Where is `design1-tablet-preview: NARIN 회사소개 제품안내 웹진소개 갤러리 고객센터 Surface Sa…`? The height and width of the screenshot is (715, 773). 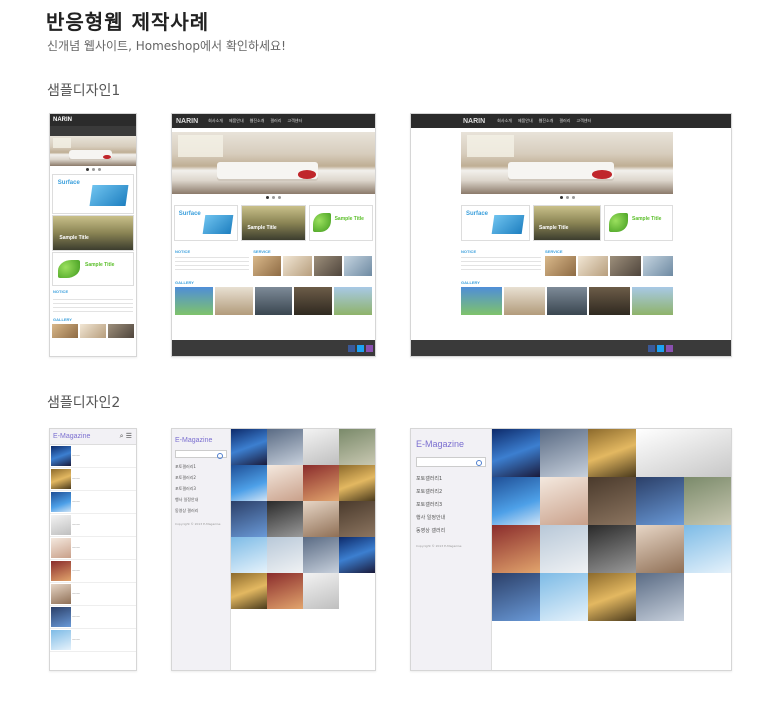 design1-tablet-preview: NARIN 회사소개 제품안내 웹진소개 갤러리 고객센터 Surface Sa… is located at coordinates (273, 235).